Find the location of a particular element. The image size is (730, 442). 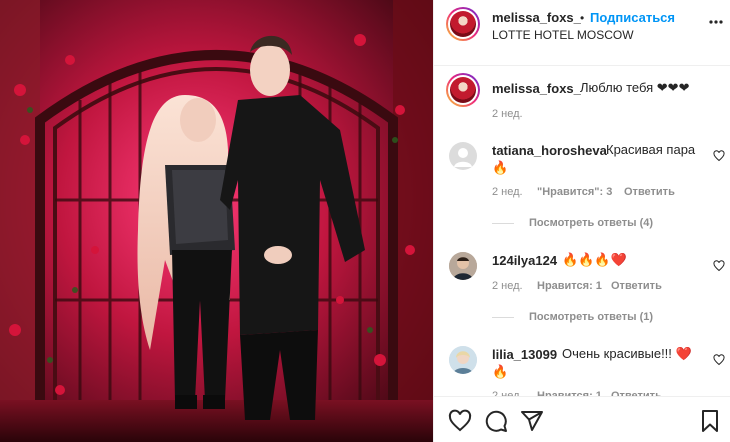

view-replies-button: Посмотреть ответы (1) is located at coordinates (591, 317).